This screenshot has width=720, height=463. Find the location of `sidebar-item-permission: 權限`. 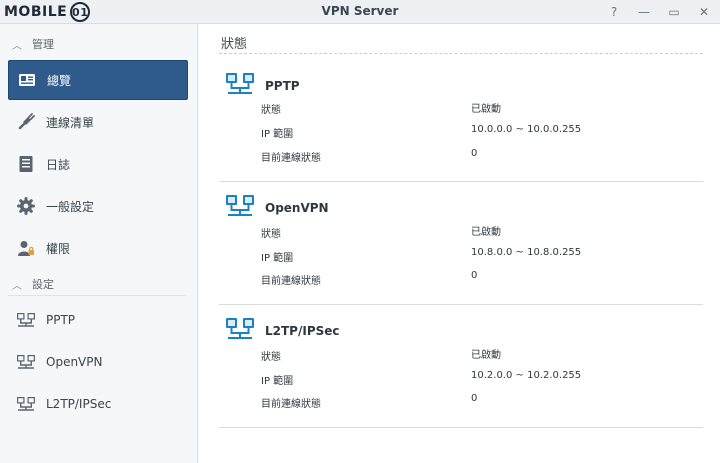

sidebar-item-permission: 權限 is located at coordinates (98, 248).